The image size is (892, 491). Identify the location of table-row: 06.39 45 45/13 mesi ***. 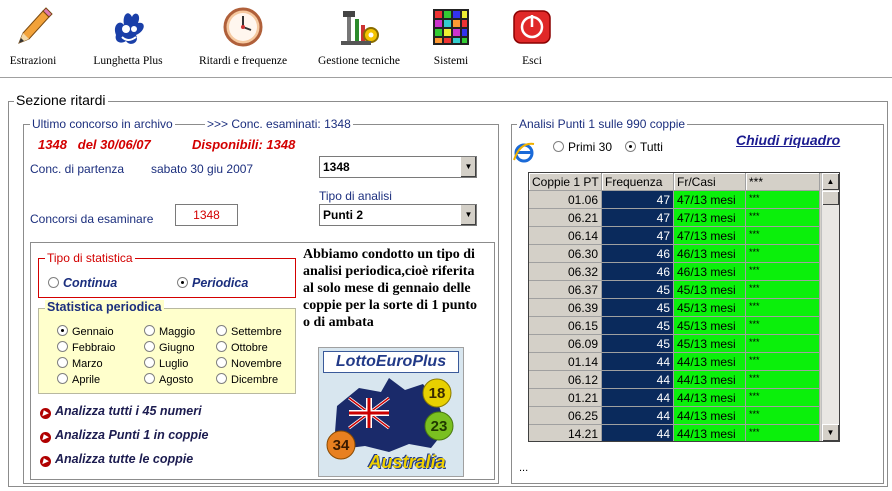
(674, 308).